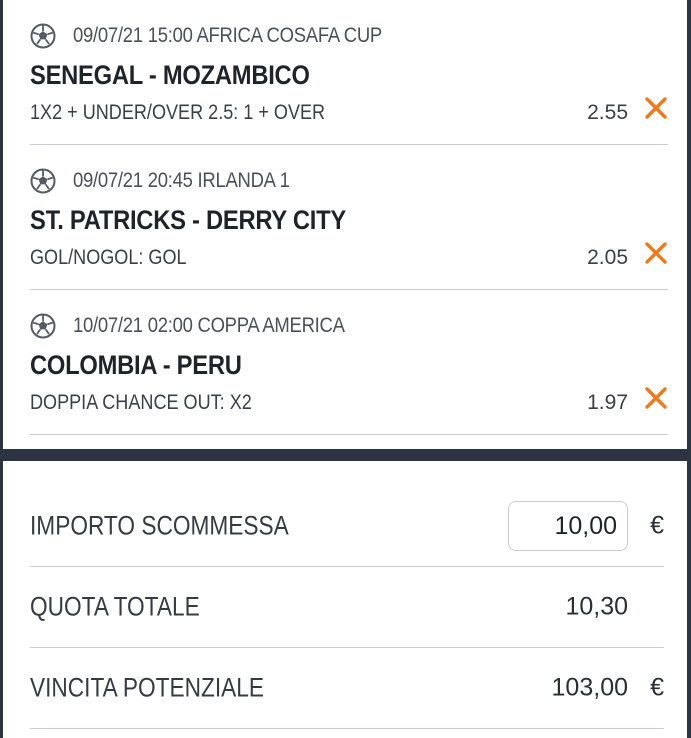  I want to click on potential-win-value: 103,00, so click(589, 687).